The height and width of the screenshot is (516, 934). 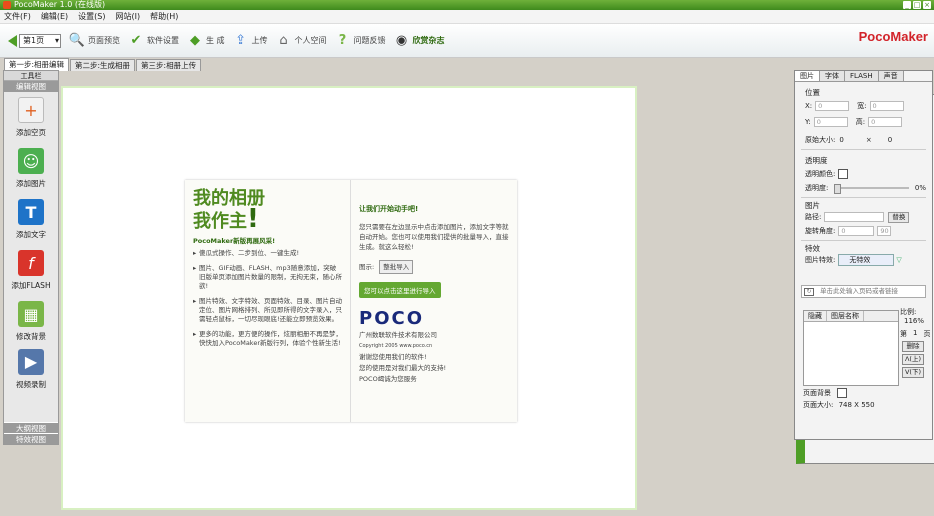 I want to click on add-image-icon: ☺, so click(x=31, y=161).